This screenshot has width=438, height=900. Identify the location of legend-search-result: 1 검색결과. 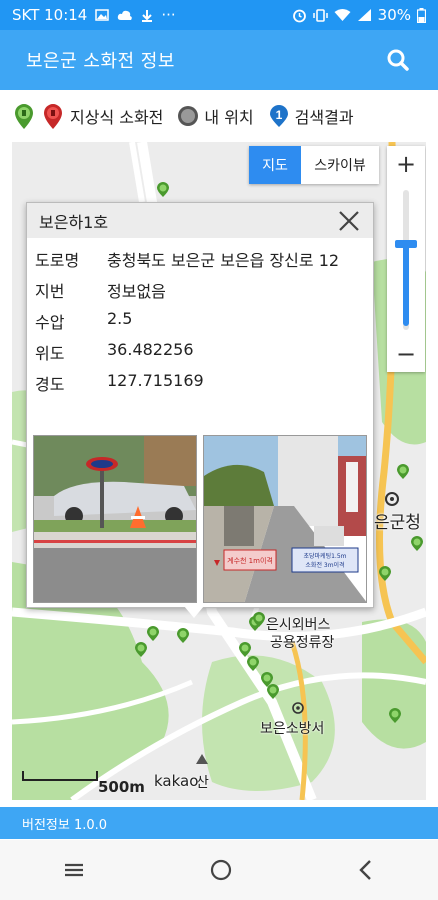
(311, 116).